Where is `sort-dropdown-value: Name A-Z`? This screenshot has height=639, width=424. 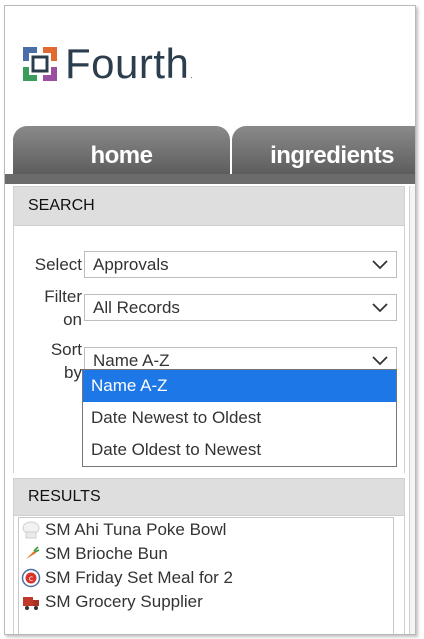
sort-dropdown-value: Name A-Z is located at coordinates (131, 360).